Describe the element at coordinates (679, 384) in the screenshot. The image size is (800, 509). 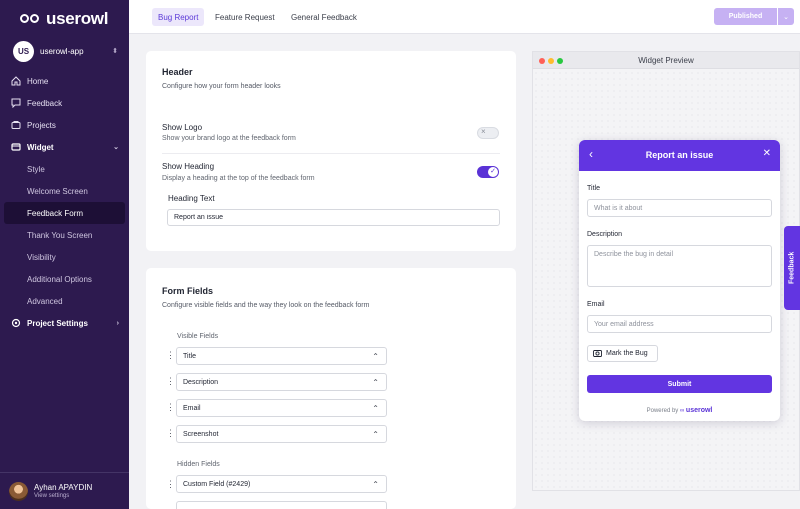
I see `submit-button: Submit` at that location.